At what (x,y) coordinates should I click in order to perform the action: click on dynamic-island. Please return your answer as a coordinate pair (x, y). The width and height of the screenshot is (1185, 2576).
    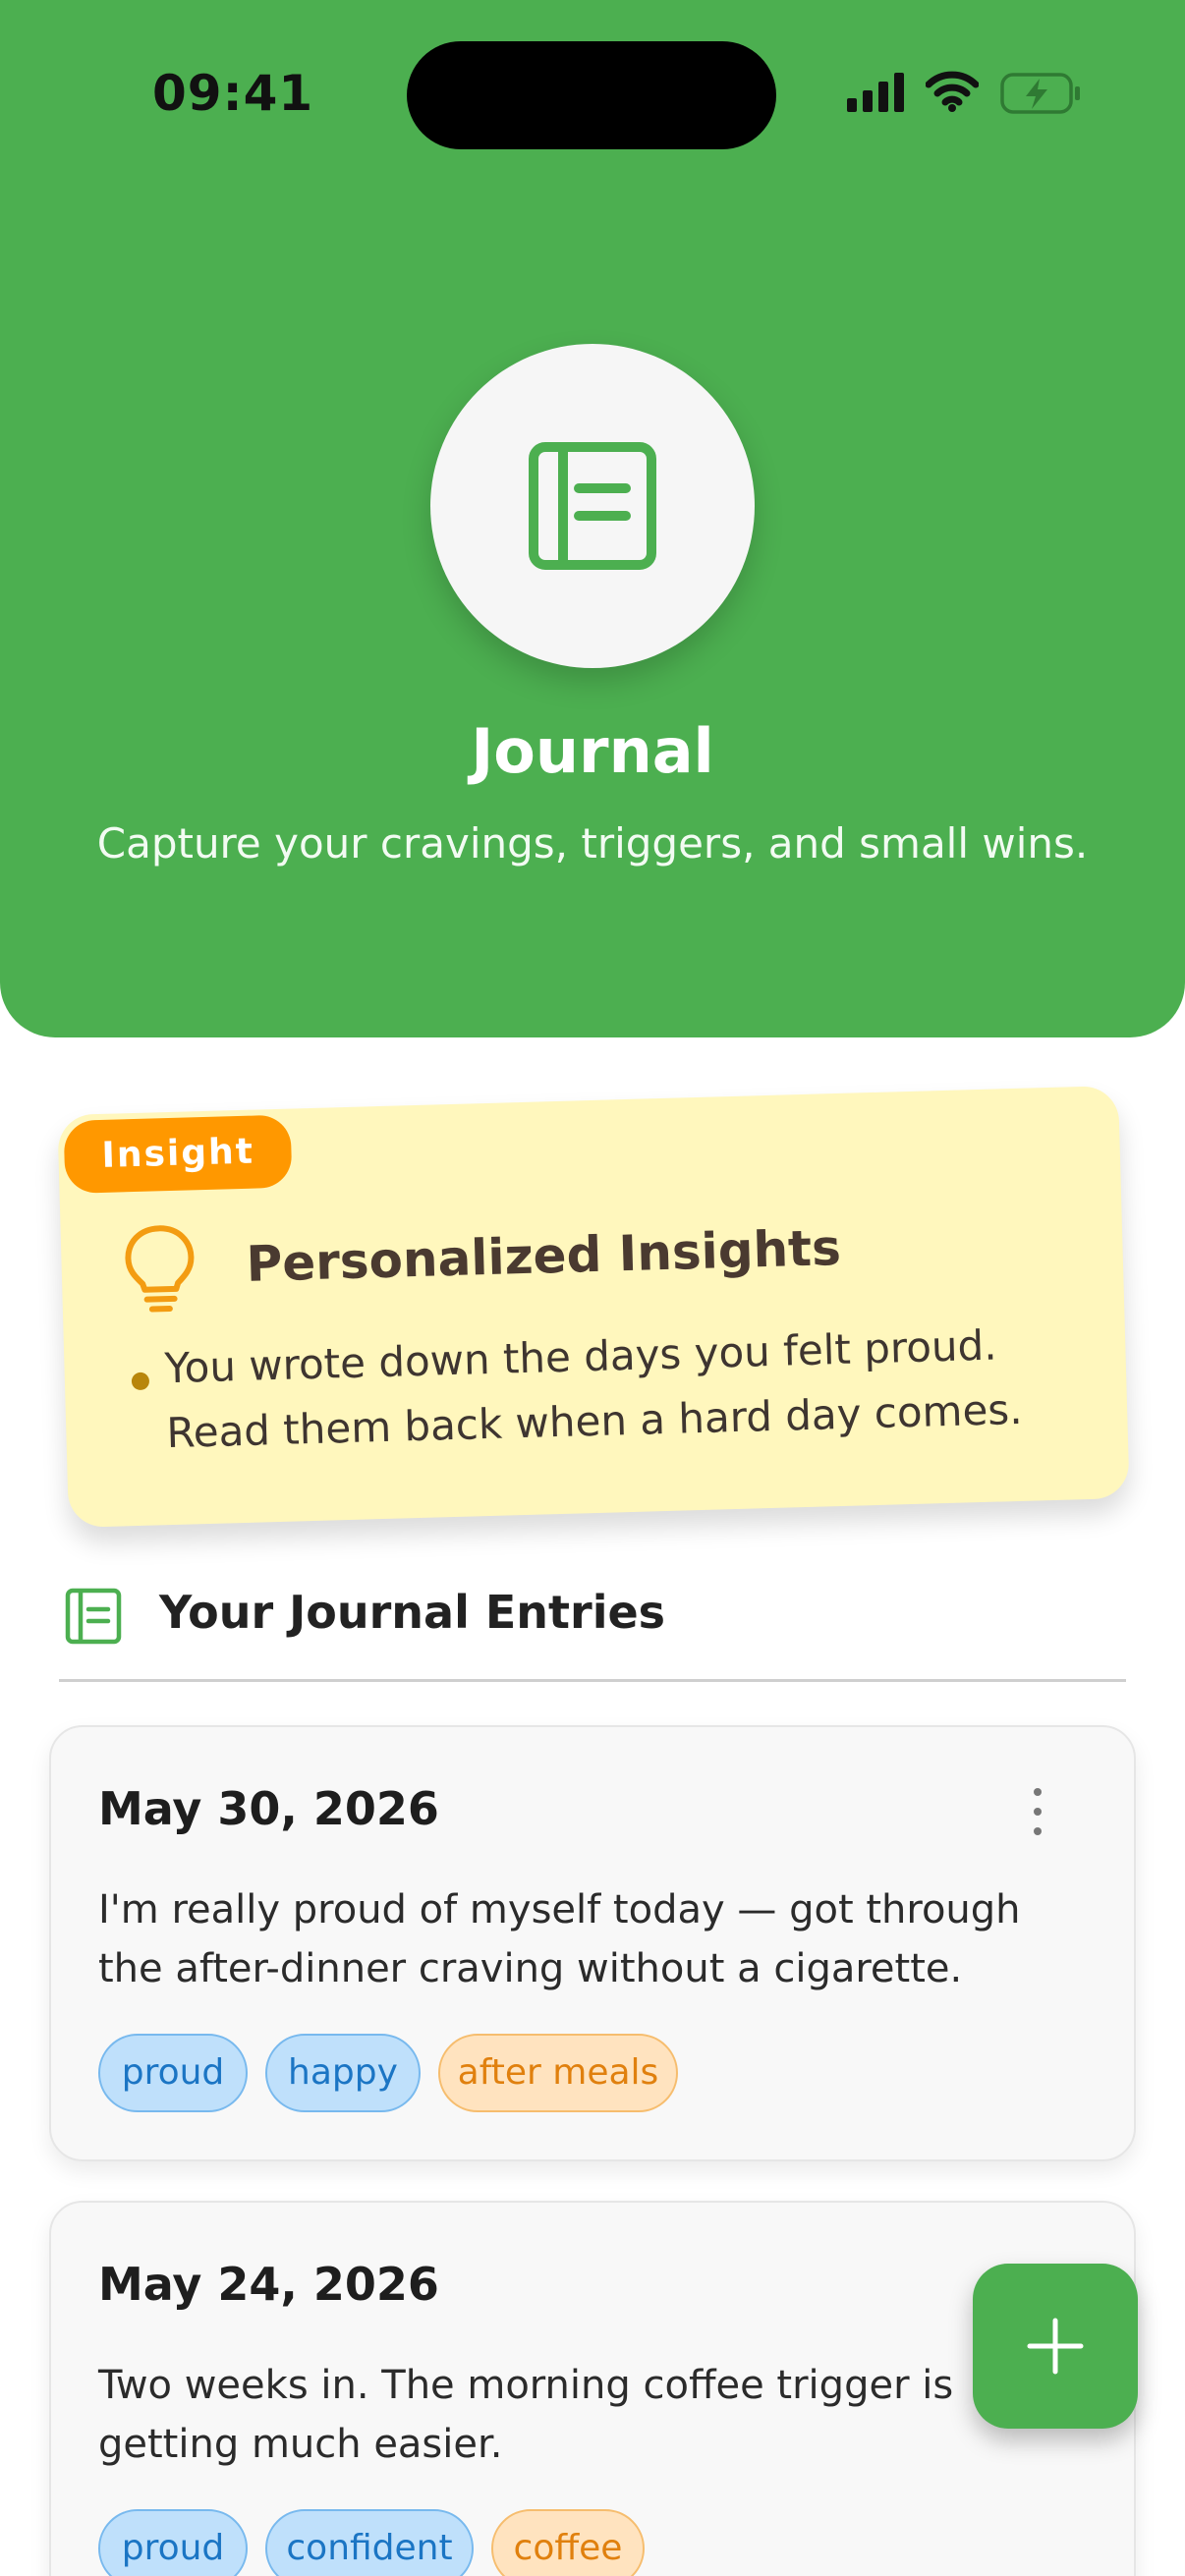
    Looking at the image, I should click on (592, 95).